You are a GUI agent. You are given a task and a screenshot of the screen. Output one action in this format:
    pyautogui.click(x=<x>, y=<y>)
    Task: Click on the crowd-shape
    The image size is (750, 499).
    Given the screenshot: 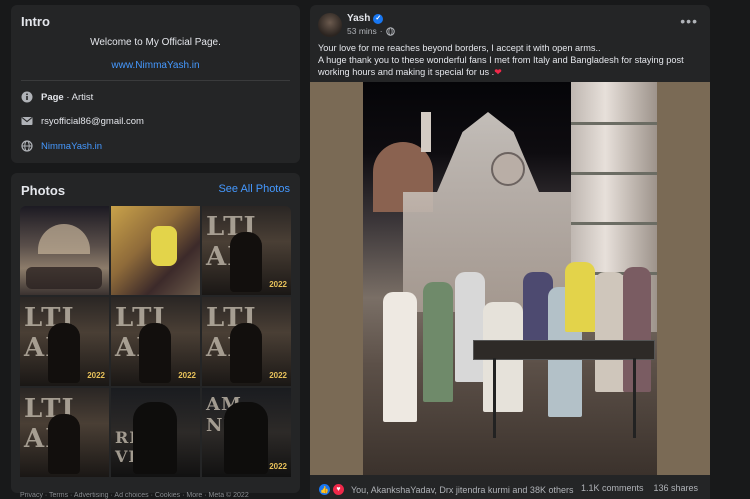 What is the action you would take?
    pyautogui.click(x=64, y=278)
    